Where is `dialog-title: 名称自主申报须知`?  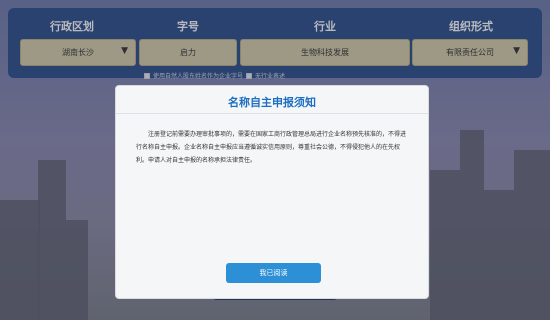
dialog-title: 名称自主申报须知 is located at coordinates (272, 102).